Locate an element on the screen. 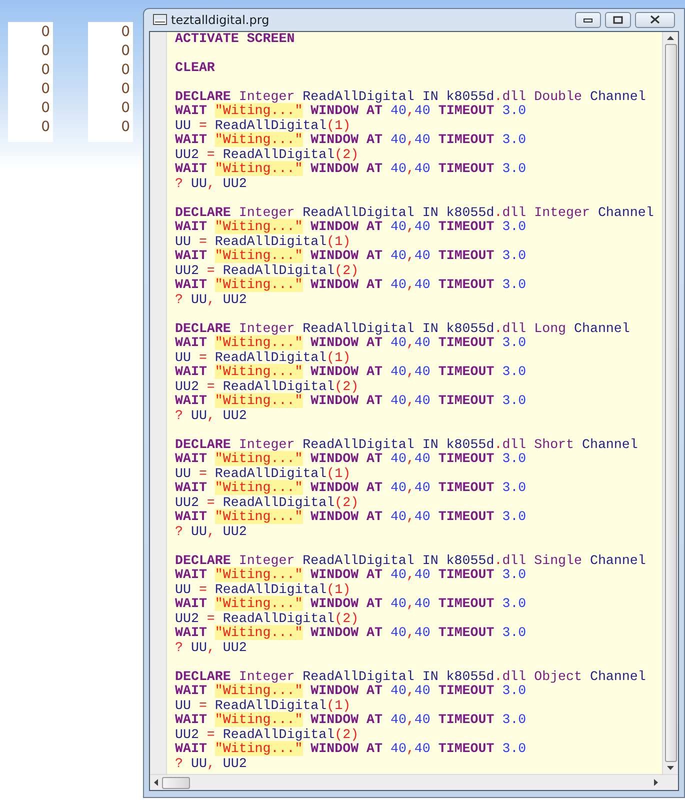 The width and height of the screenshot is (685, 800). code-line: DECLARE Integer ReadAllDigital IN k8055d.dll Double Channel is located at coordinates (411, 97).